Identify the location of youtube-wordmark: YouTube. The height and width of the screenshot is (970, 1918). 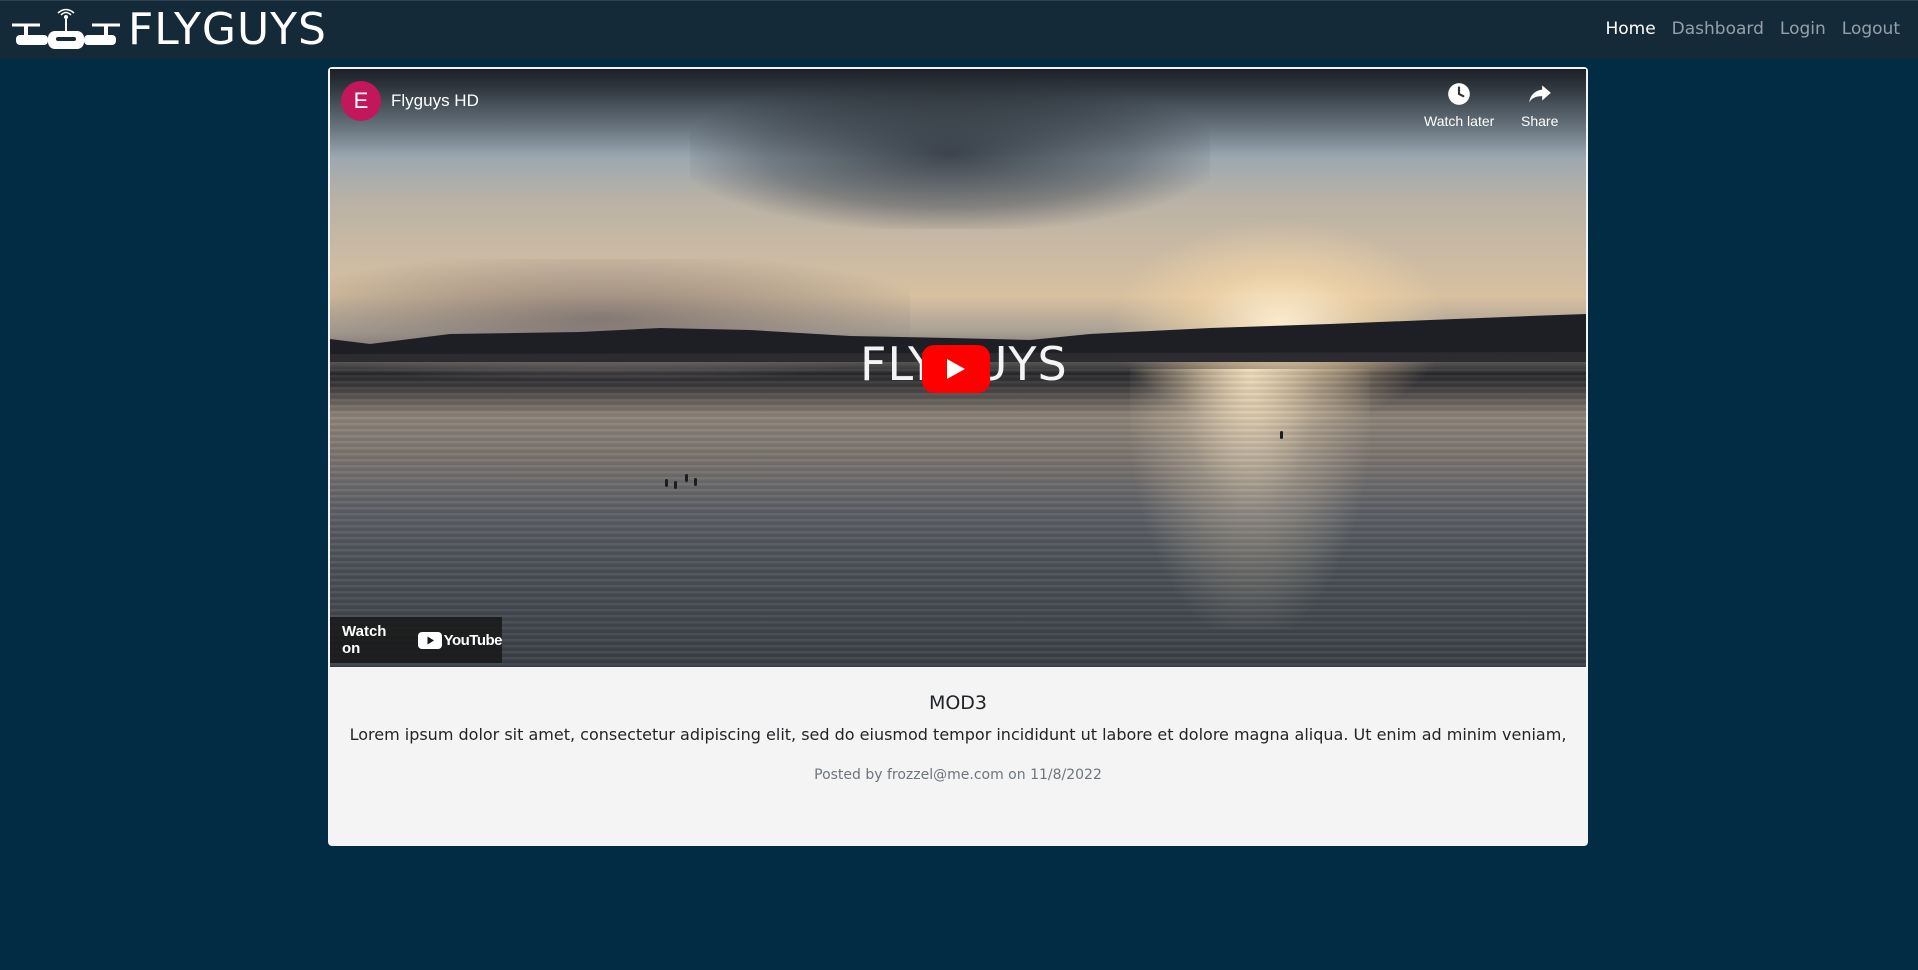
(473, 640).